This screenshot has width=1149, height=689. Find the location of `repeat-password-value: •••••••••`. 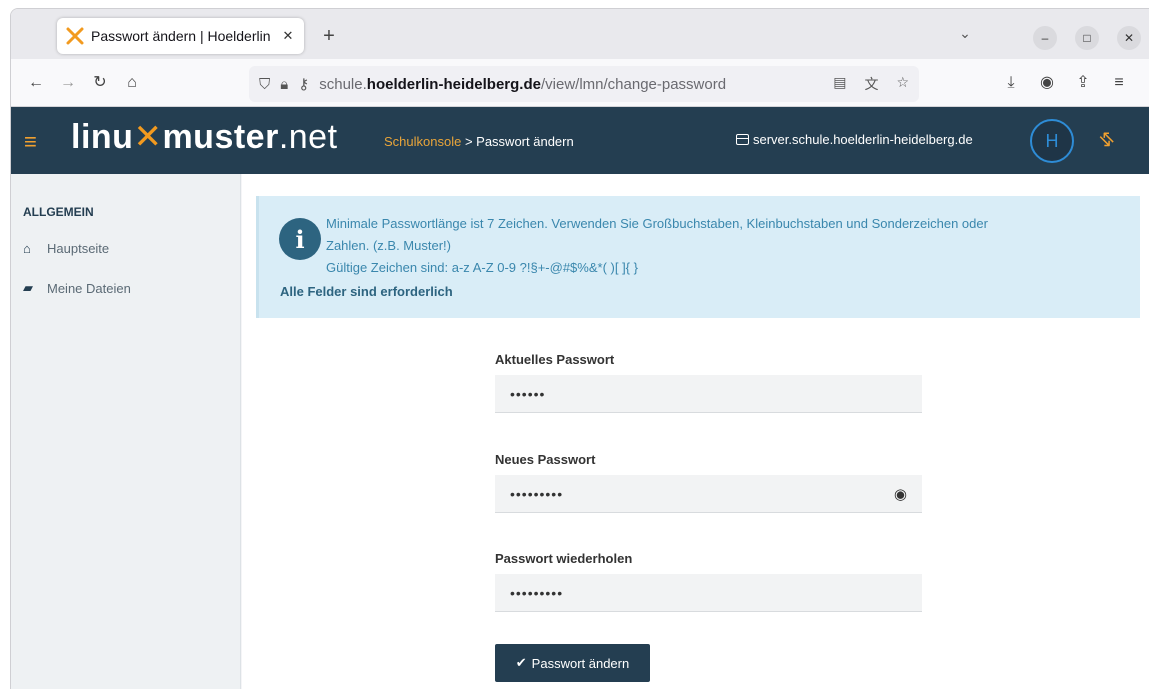

repeat-password-value: ••••••••• is located at coordinates (537, 592).